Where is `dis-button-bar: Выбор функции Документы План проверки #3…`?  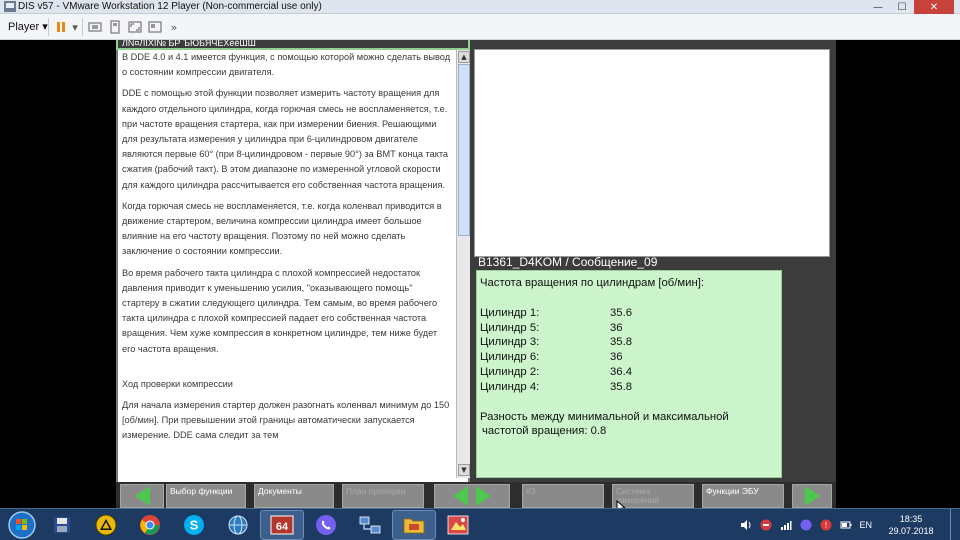 dis-button-bar: Выбор функции Документы План проверки #3… is located at coordinates (476, 495).